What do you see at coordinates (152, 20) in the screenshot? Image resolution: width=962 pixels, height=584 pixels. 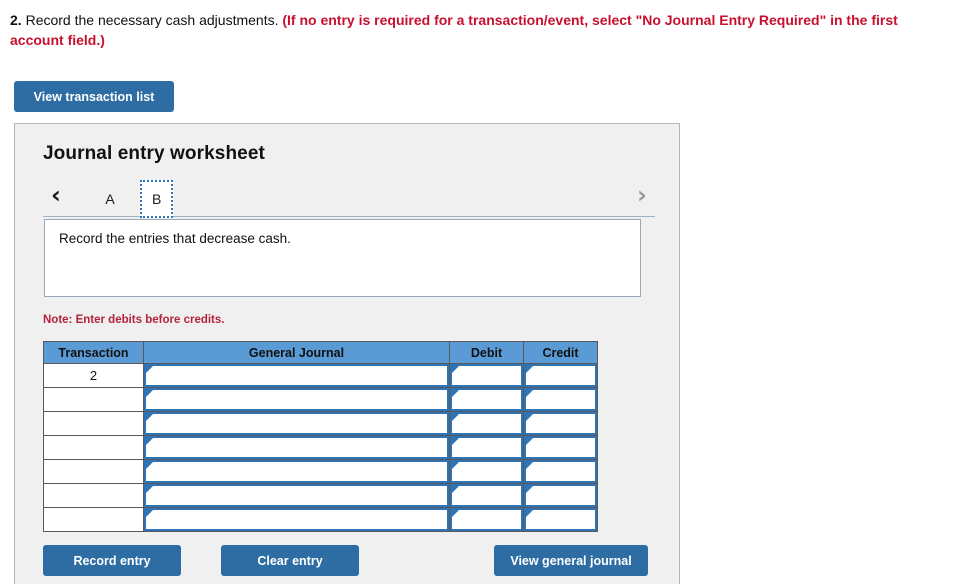 I see `question-text: Record the necessary cash adjustments.` at bounding box center [152, 20].